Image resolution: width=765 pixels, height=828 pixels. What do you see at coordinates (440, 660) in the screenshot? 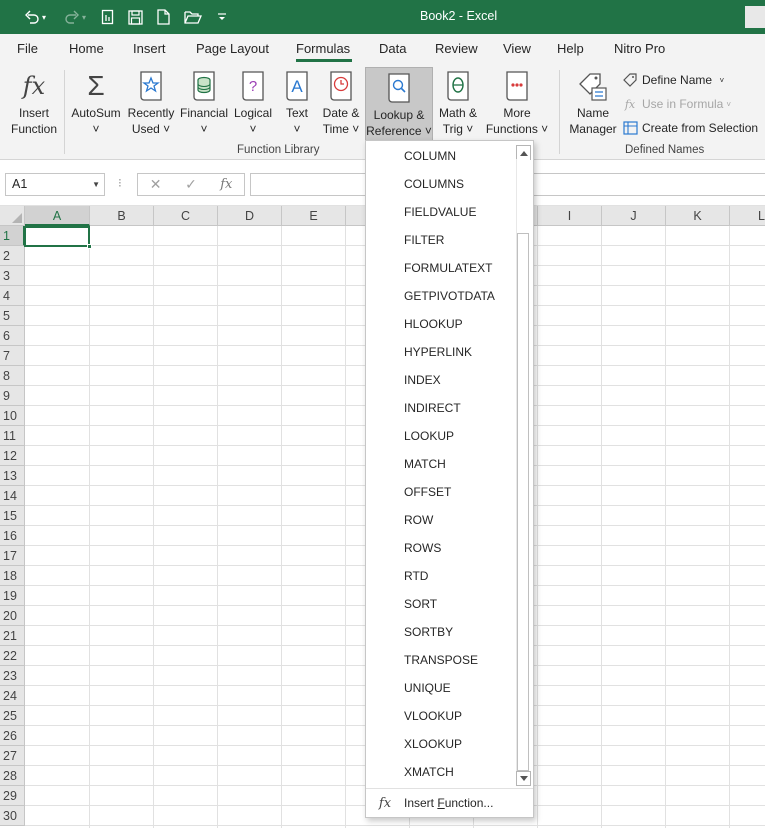
I see `function-item: TRANSPOSE` at bounding box center [440, 660].